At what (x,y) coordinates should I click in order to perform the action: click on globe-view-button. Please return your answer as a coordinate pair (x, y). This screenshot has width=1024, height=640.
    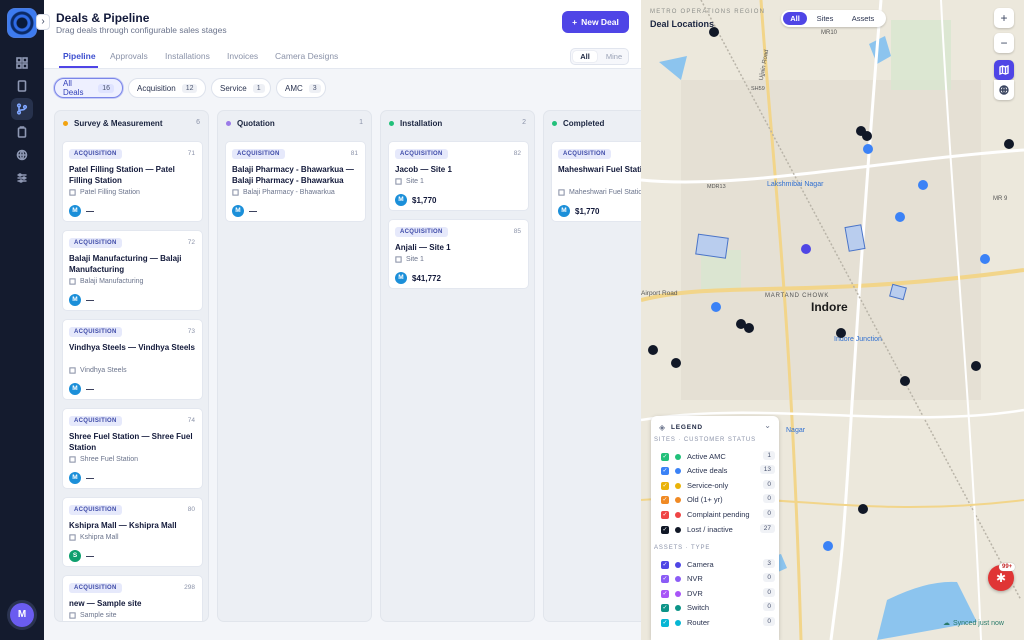
    Looking at the image, I should click on (1004, 90).